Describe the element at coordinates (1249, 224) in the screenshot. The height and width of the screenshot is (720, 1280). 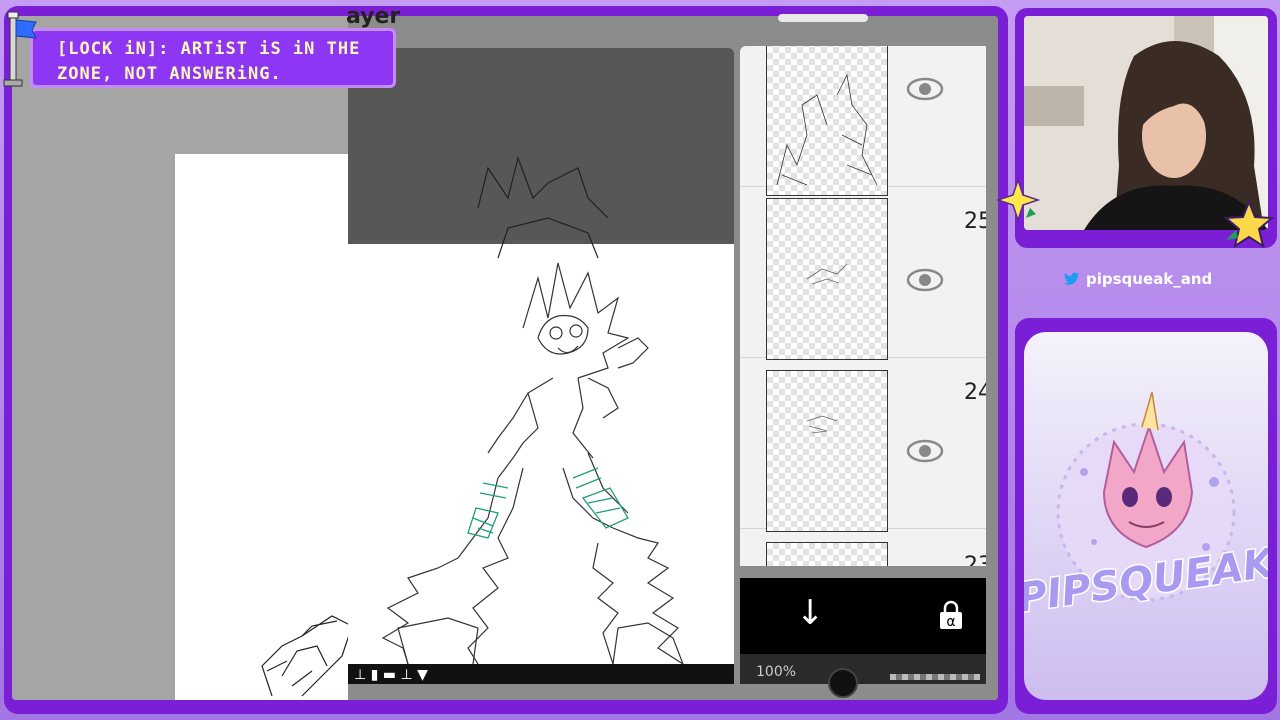
I see `star-icon` at that location.